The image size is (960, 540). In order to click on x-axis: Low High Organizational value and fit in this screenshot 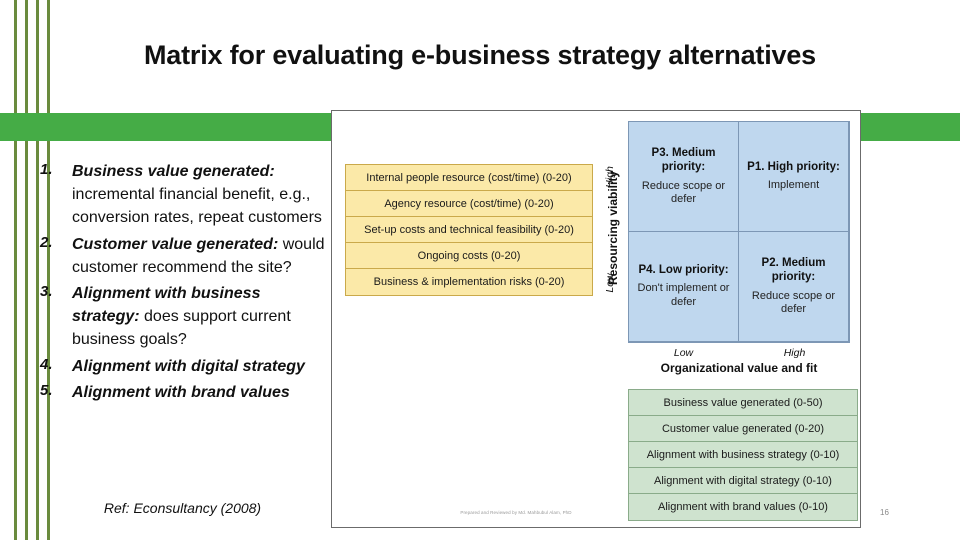, I will do `click(739, 361)`.